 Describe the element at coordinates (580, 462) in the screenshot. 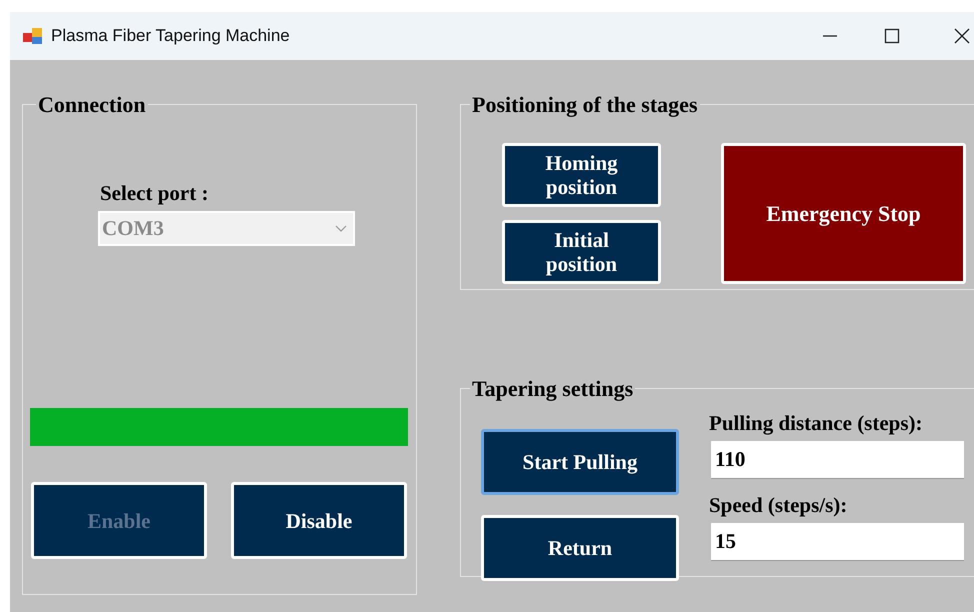

I see `action-button: Start Pulling` at that location.